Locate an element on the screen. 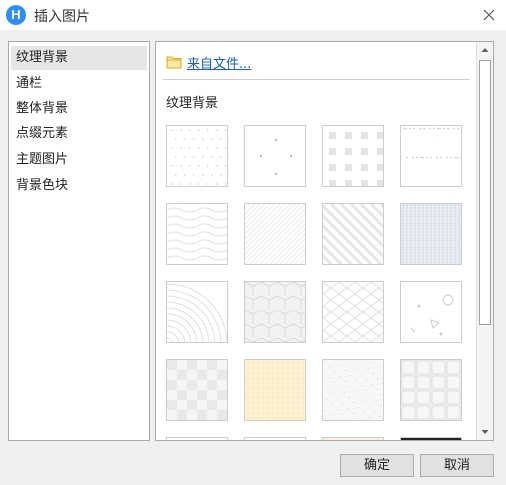  category-item-full-bg: 整体背景 is located at coordinates (79, 109).